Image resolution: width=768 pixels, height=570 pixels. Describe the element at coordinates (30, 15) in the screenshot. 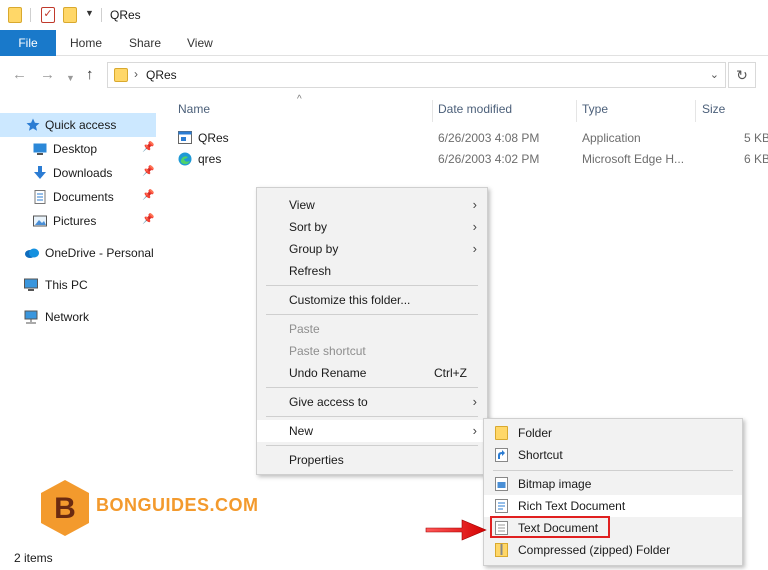

I see `divider` at that location.